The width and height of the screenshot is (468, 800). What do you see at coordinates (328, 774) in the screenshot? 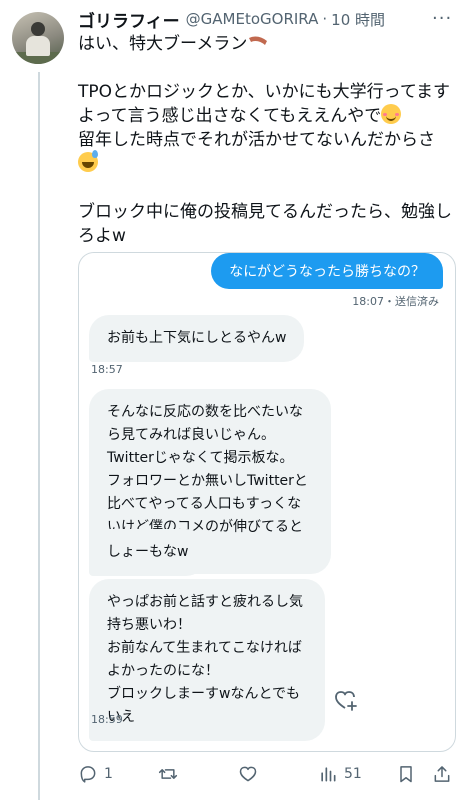
I see `views-icon` at bounding box center [328, 774].